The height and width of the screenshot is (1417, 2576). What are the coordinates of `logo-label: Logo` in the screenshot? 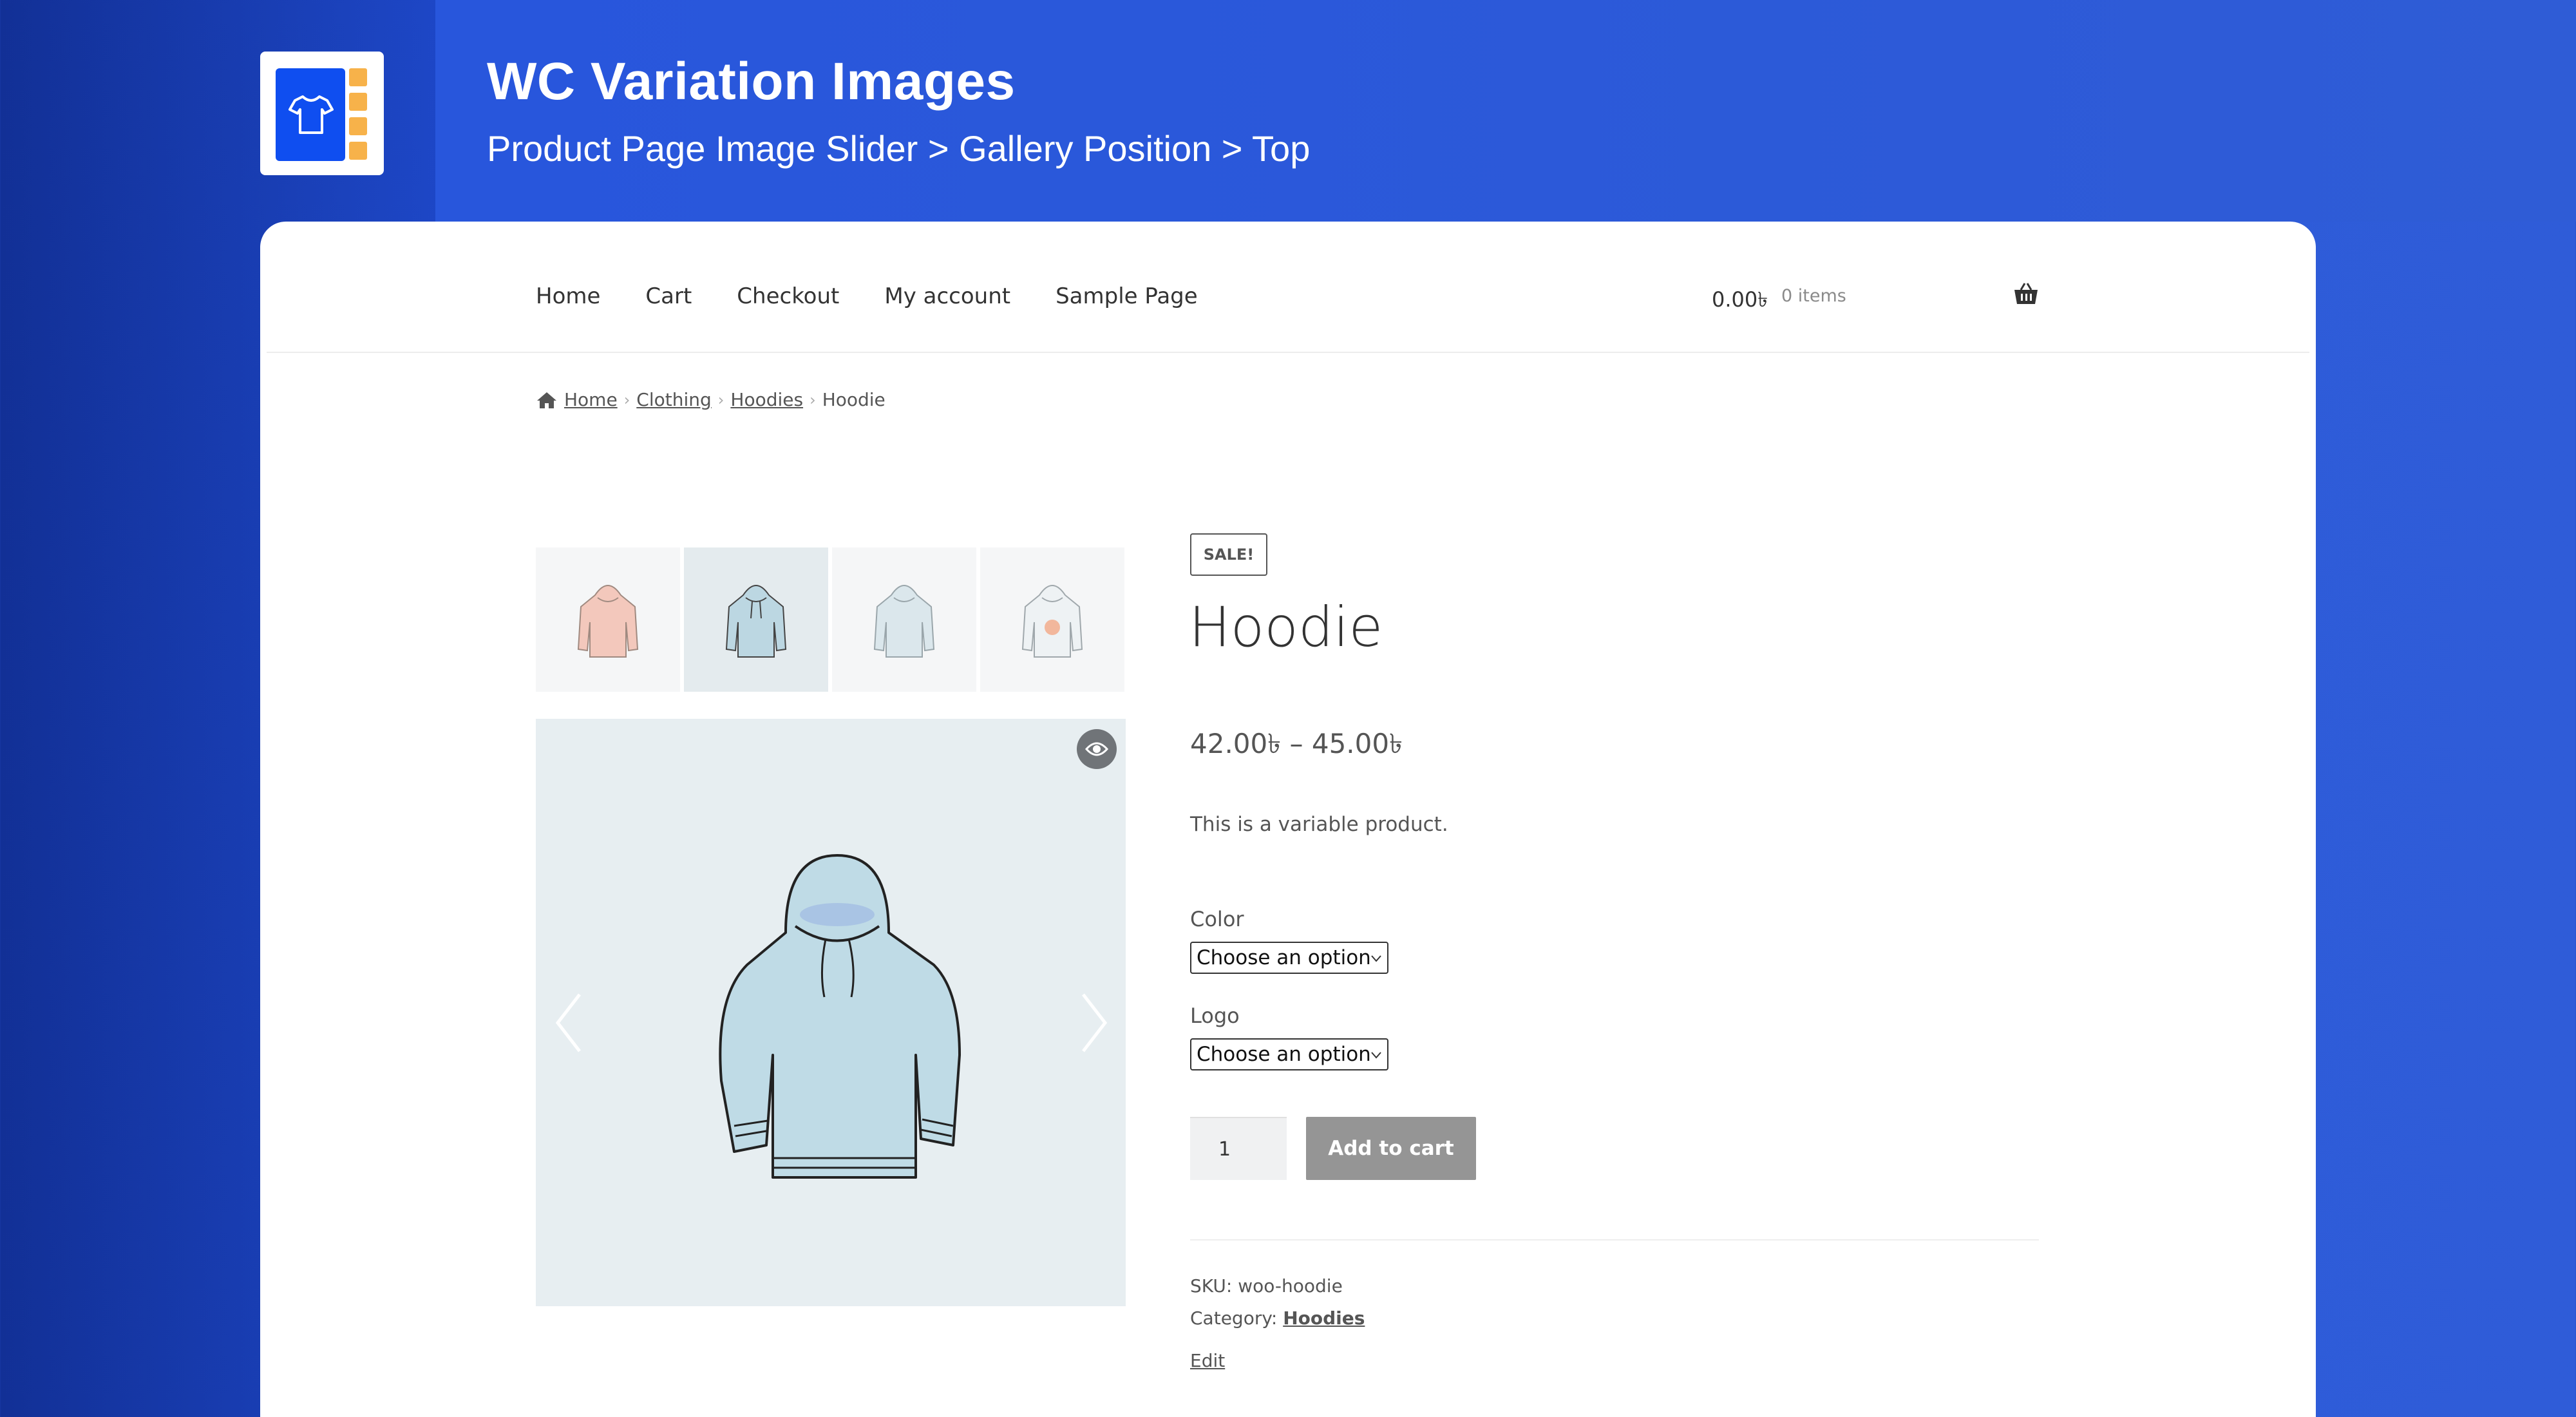 It's located at (1215, 1015).